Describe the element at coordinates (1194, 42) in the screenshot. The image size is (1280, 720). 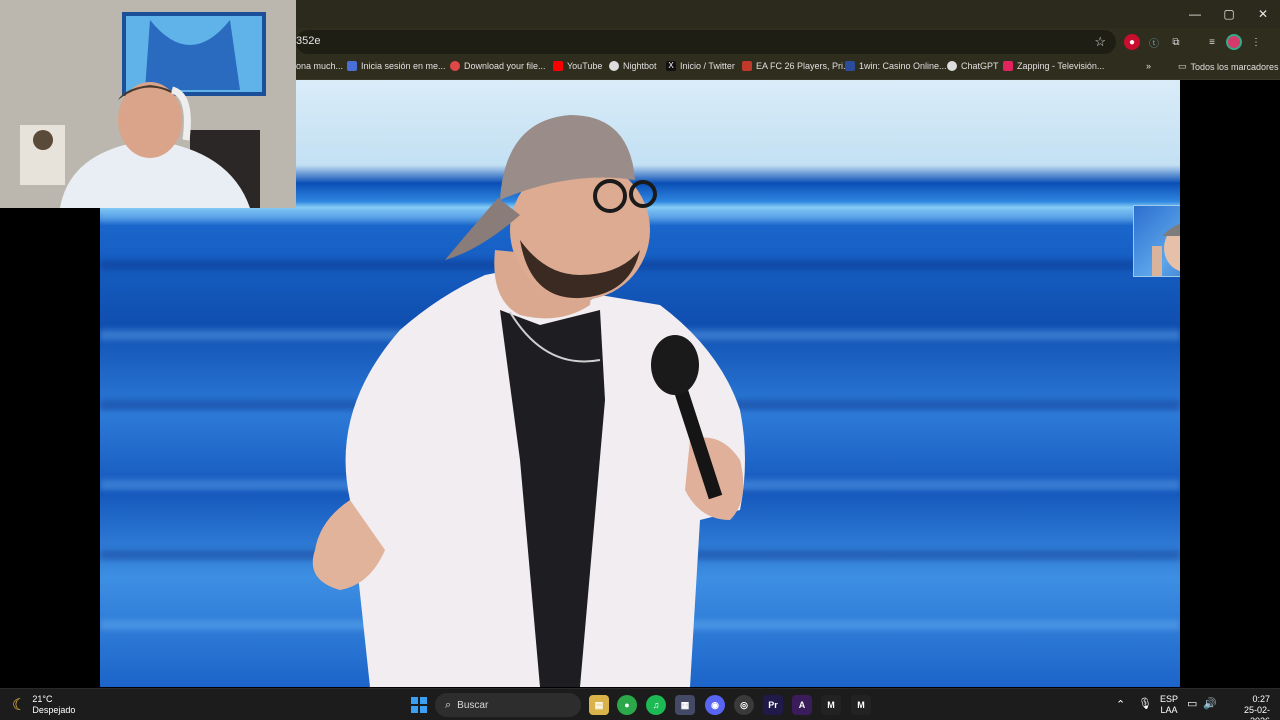
I see `extensions-area: ● ⓣ ⧉ ≡ ⋮` at that location.